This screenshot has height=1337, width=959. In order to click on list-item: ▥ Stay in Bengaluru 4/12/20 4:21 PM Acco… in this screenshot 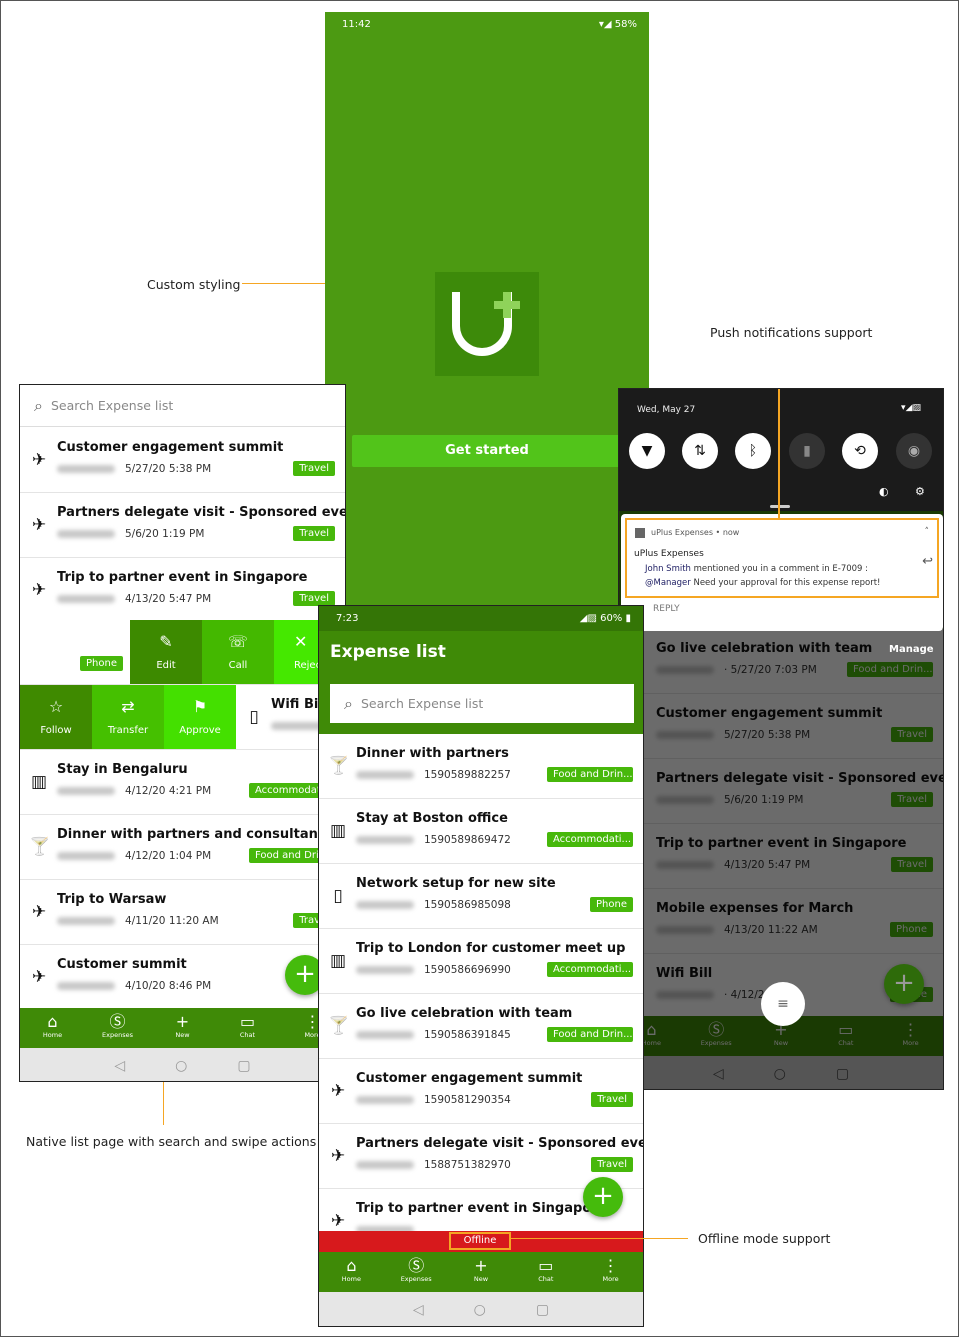, I will do `click(182, 782)`.